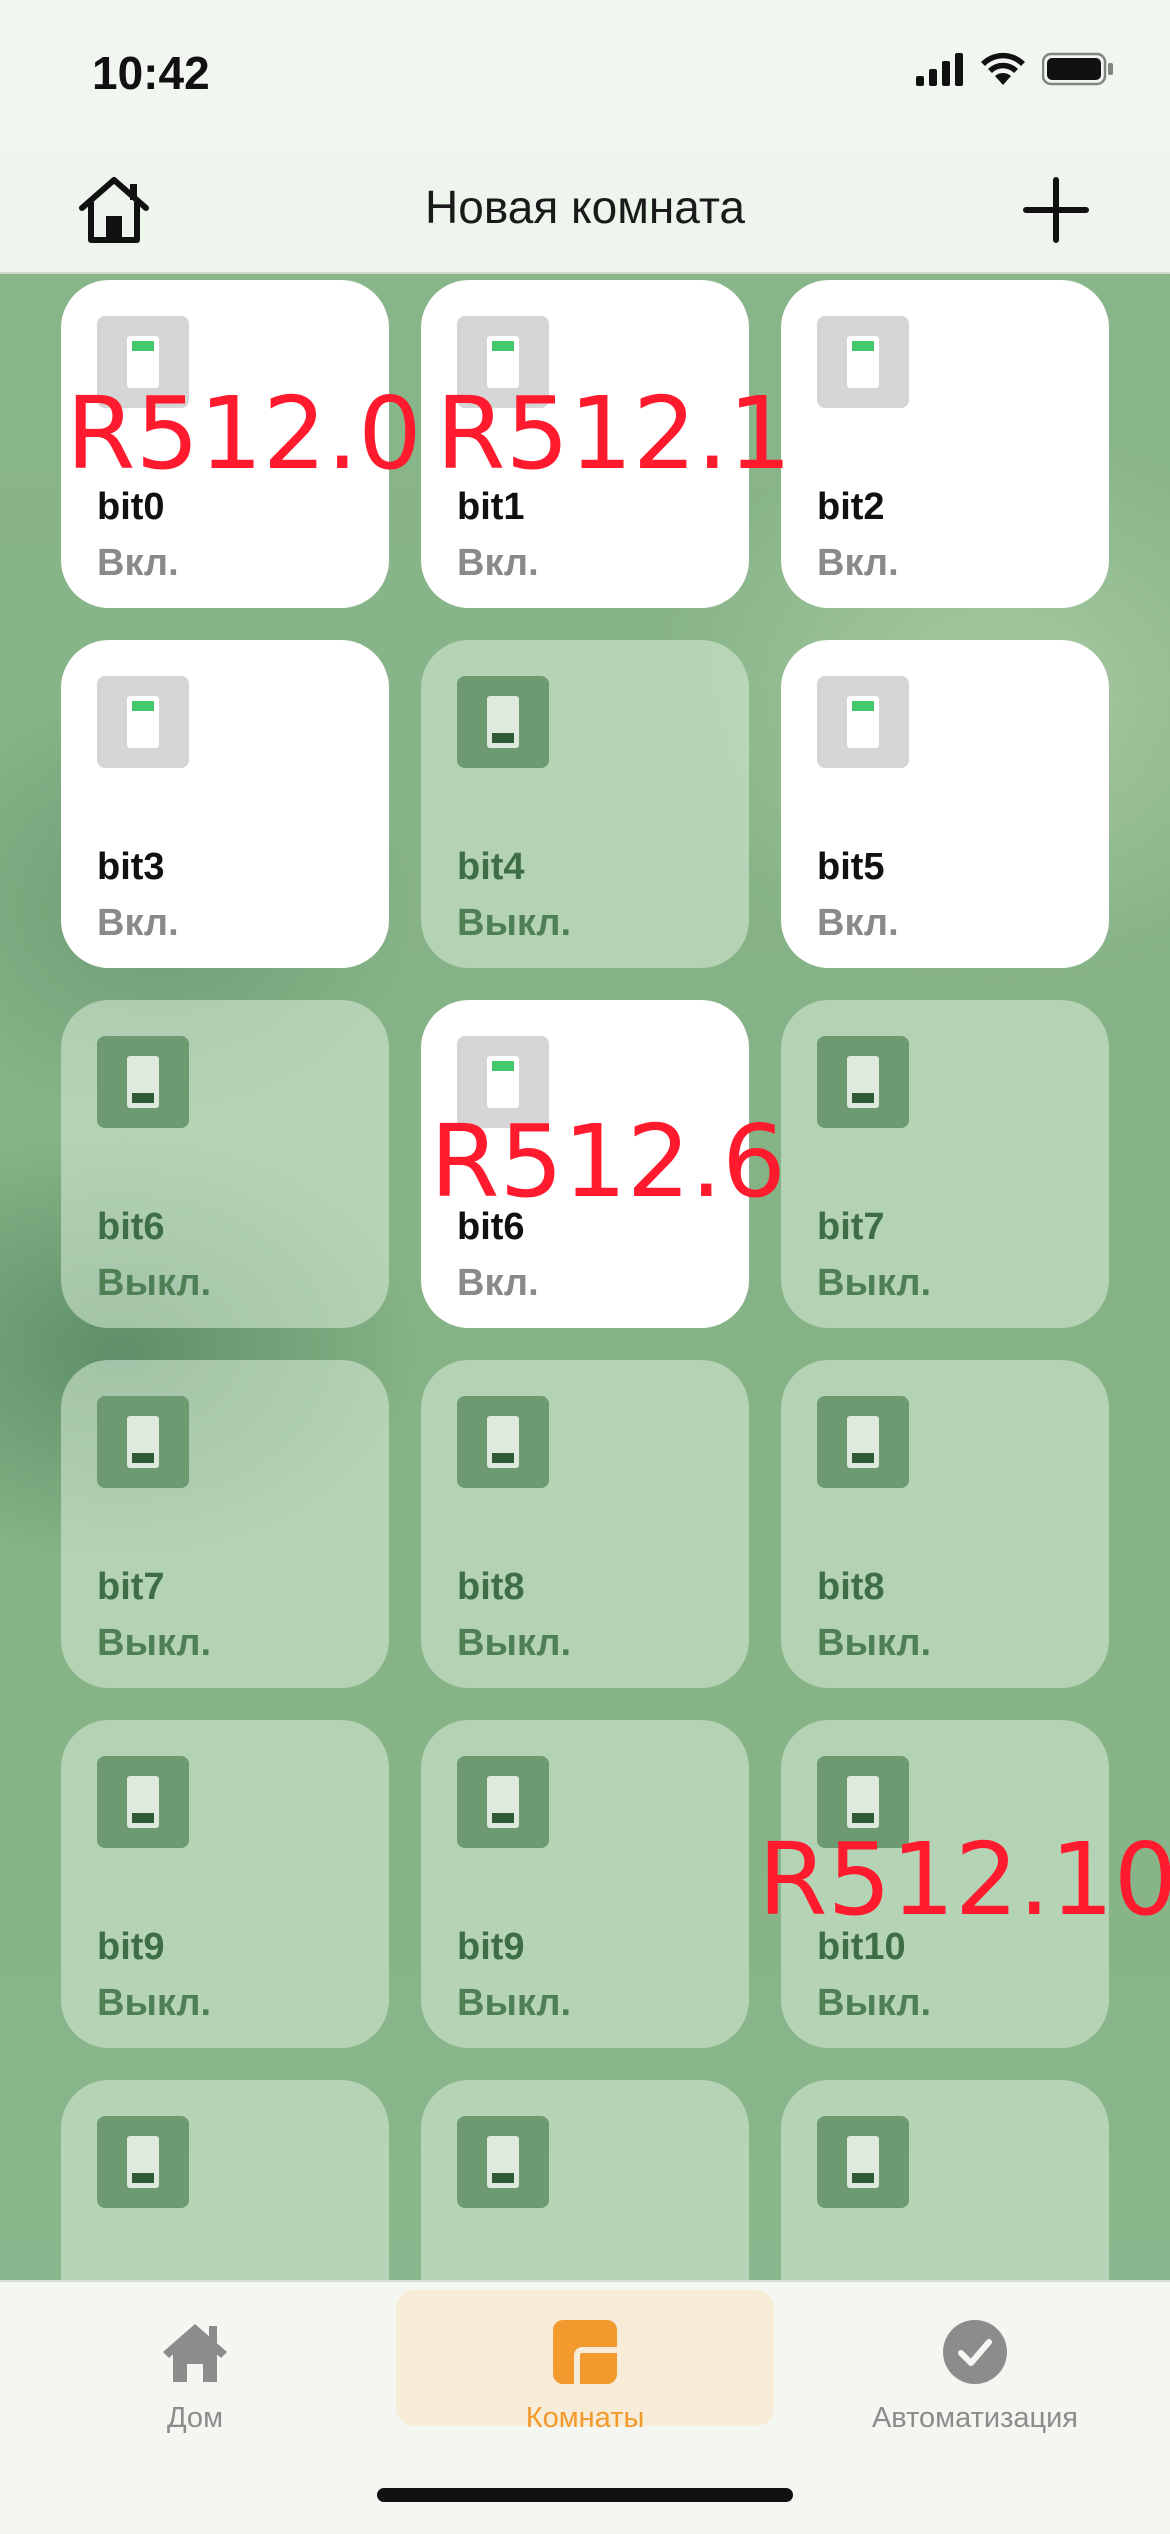  What do you see at coordinates (131, 507) in the screenshot?
I see `tile-name: bit0` at bounding box center [131, 507].